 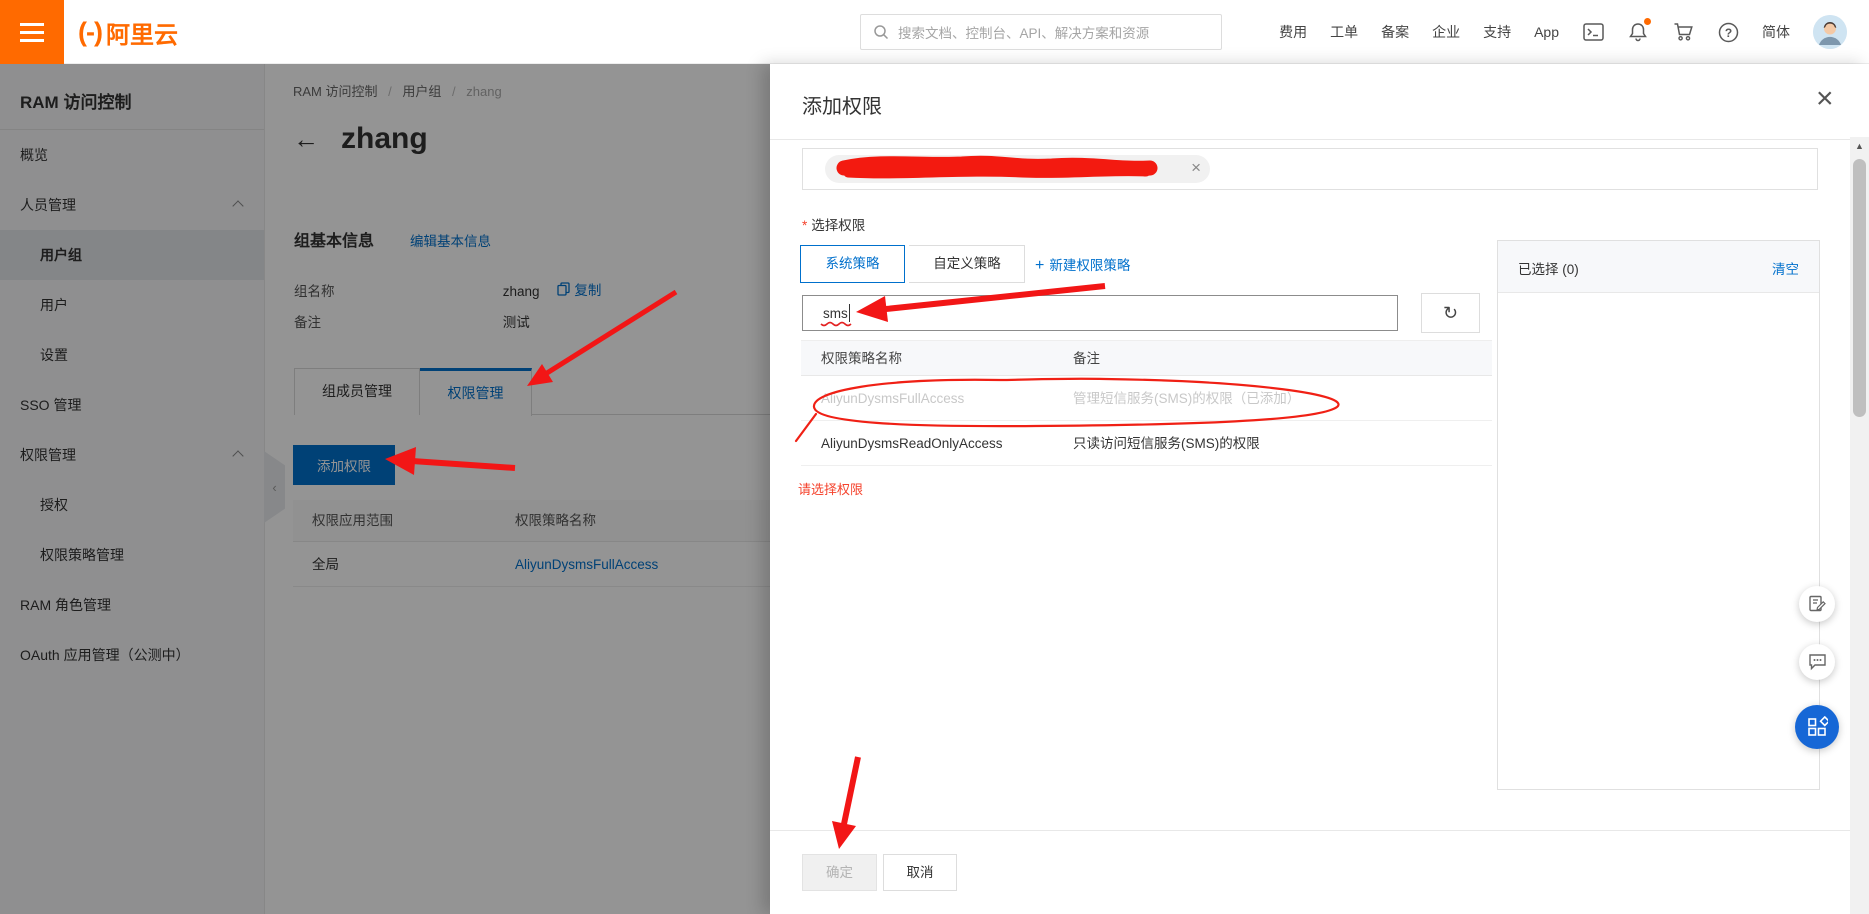 I want to click on policy-remark-cell: 只读访问短信服务(SMS)的权限, so click(x=1166, y=443).